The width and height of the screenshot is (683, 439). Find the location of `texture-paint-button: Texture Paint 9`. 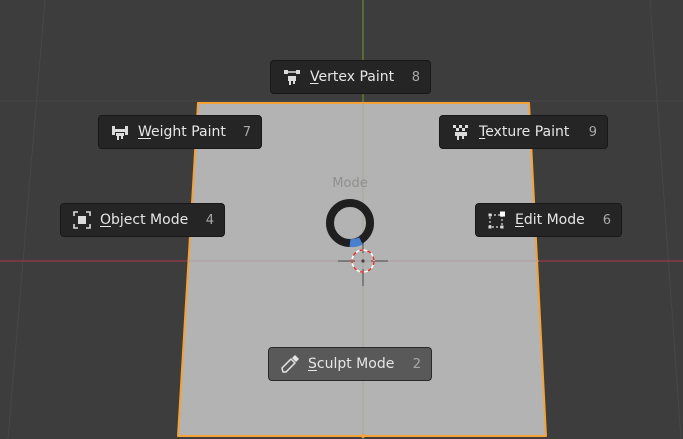

texture-paint-button: Texture Paint 9 is located at coordinates (523, 132).